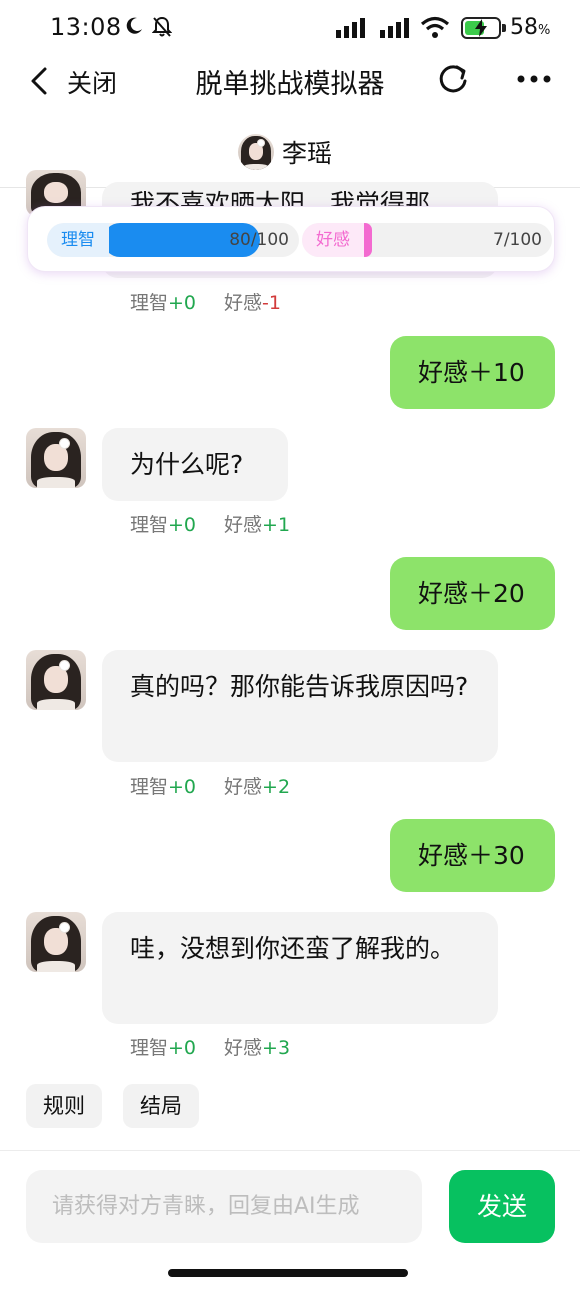 This screenshot has width=580, height=1289. What do you see at coordinates (517, 240) in the screenshot?
I see `affection-meter-value: 7/100` at bounding box center [517, 240].